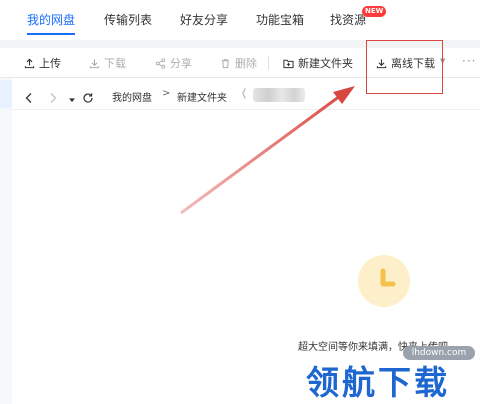  I want to click on forward-icon, so click(53, 96).